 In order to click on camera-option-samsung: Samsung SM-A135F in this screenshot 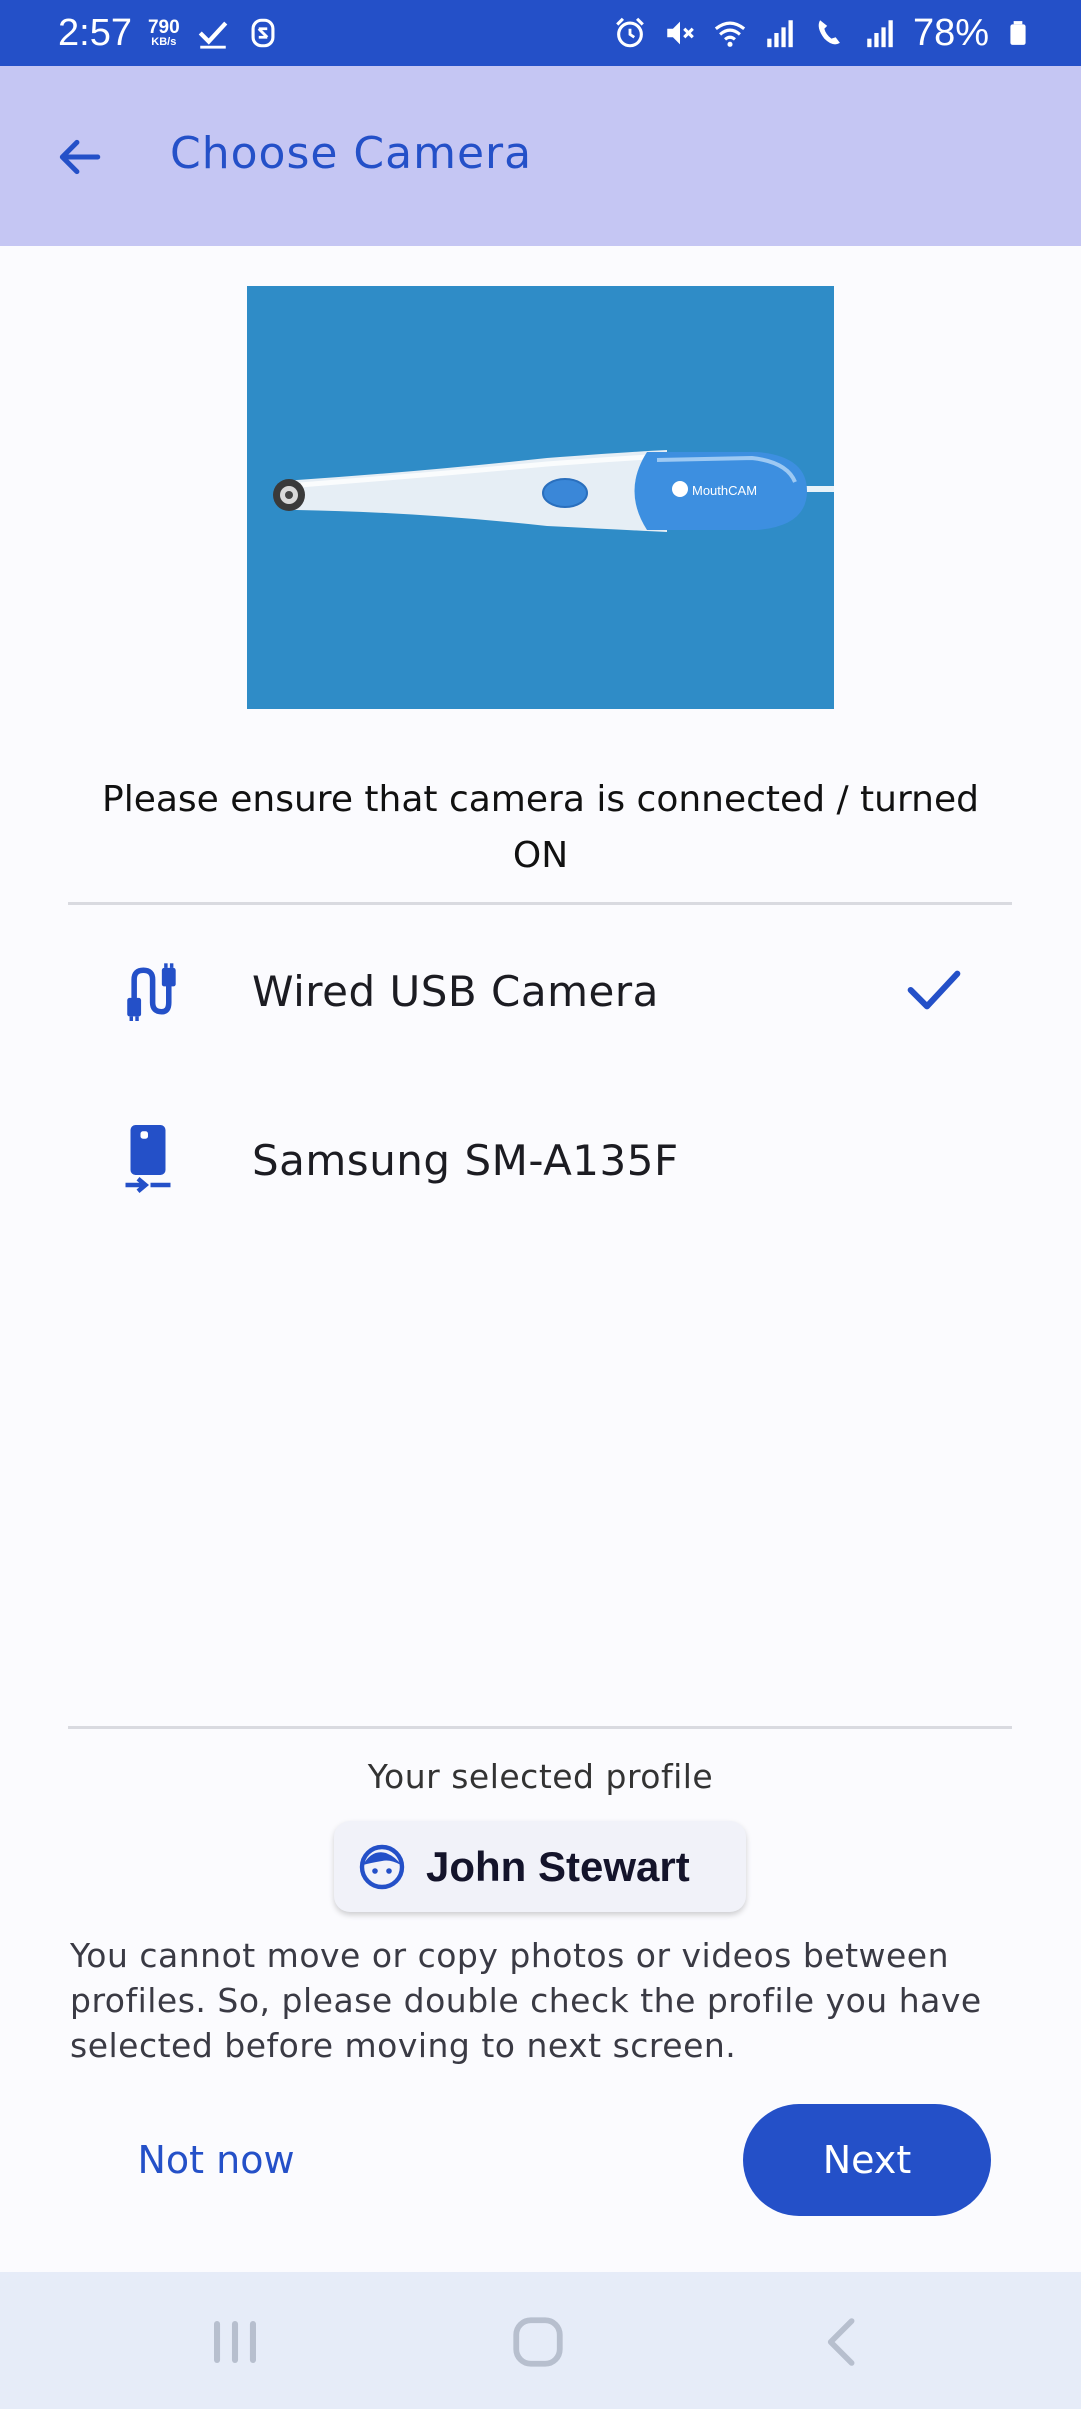, I will do `click(540, 1160)`.